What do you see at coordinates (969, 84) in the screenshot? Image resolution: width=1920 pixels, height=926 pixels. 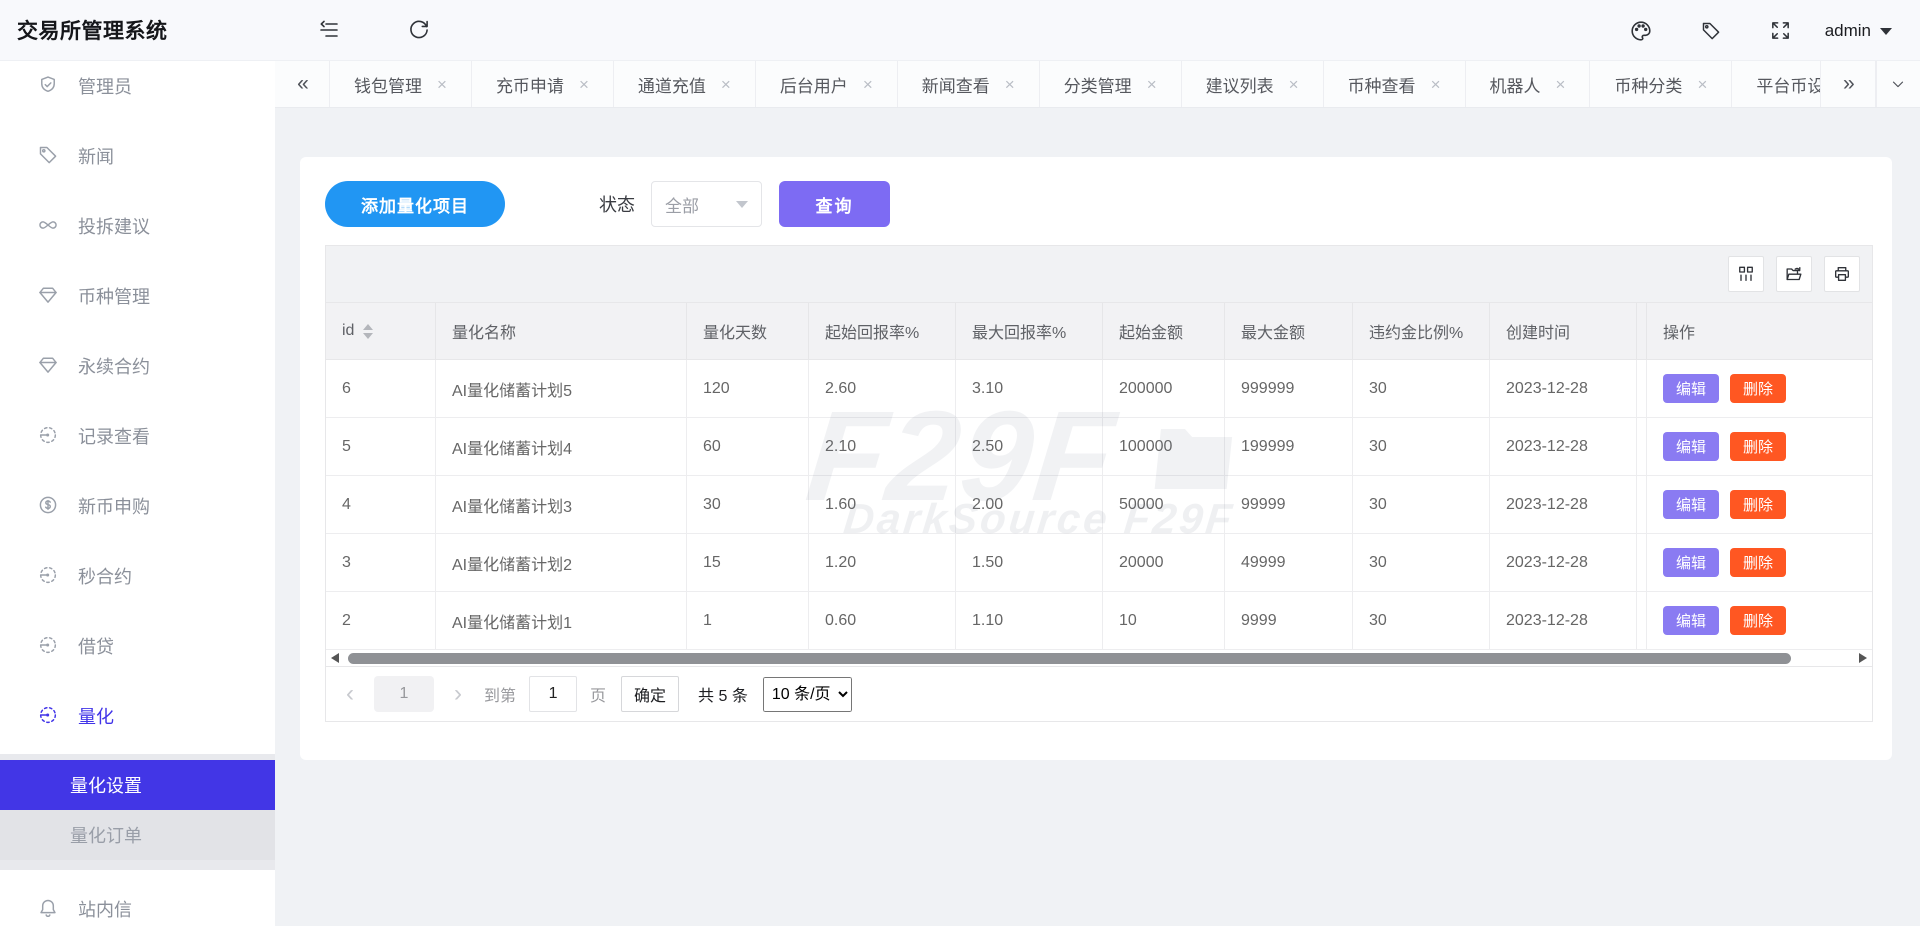 I see `tab-news-view: 新闻查看 ×` at bounding box center [969, 84].